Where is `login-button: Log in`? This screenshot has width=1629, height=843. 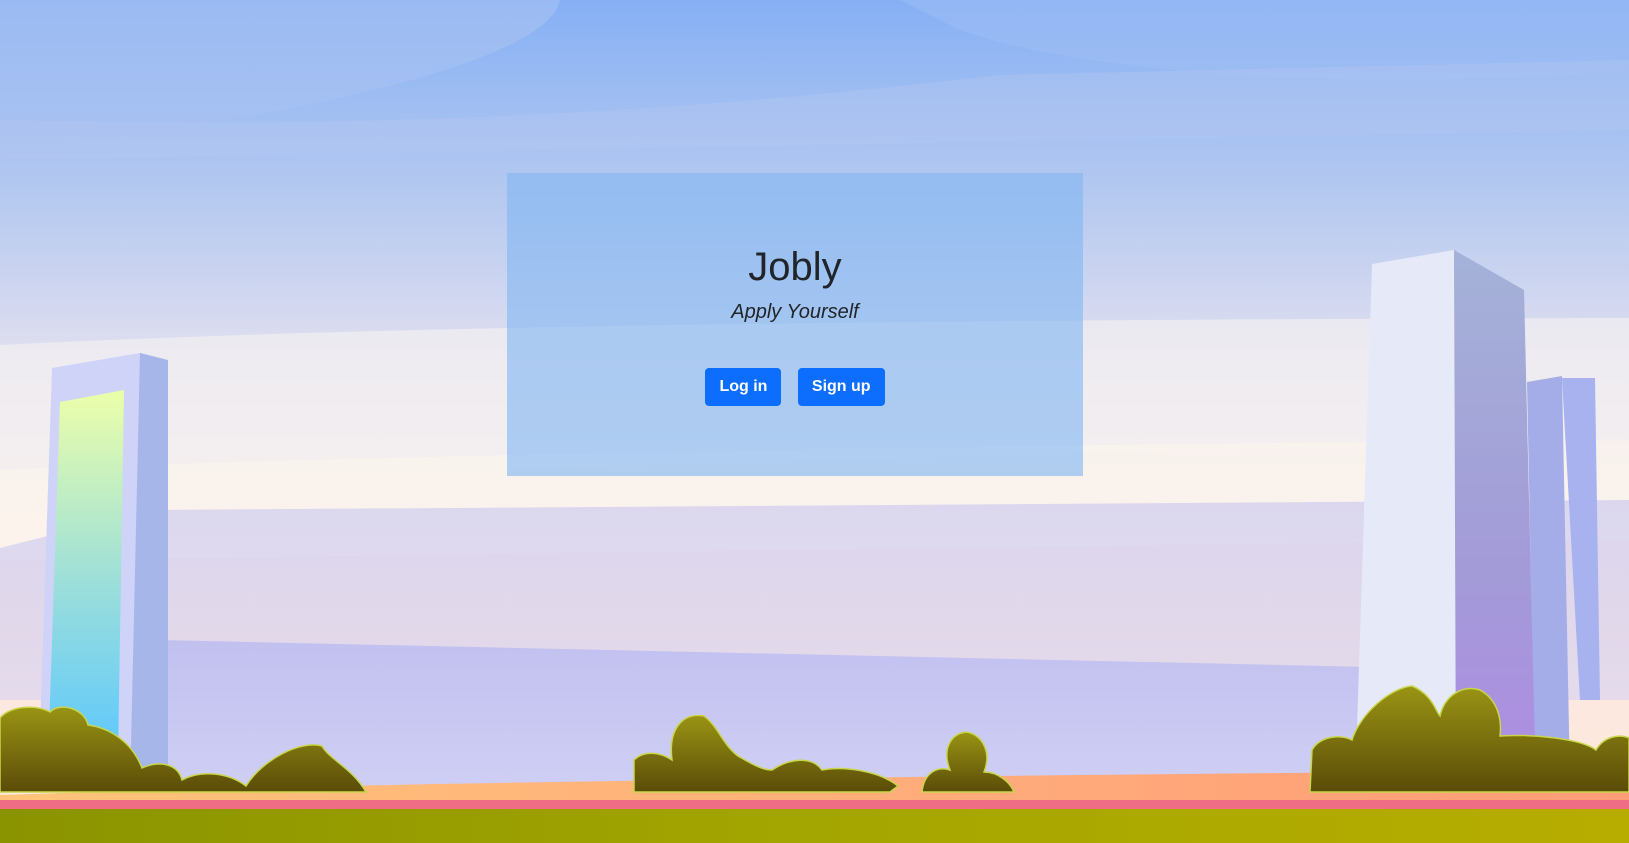 login-button: Log in is located at coordinates (743, 387).